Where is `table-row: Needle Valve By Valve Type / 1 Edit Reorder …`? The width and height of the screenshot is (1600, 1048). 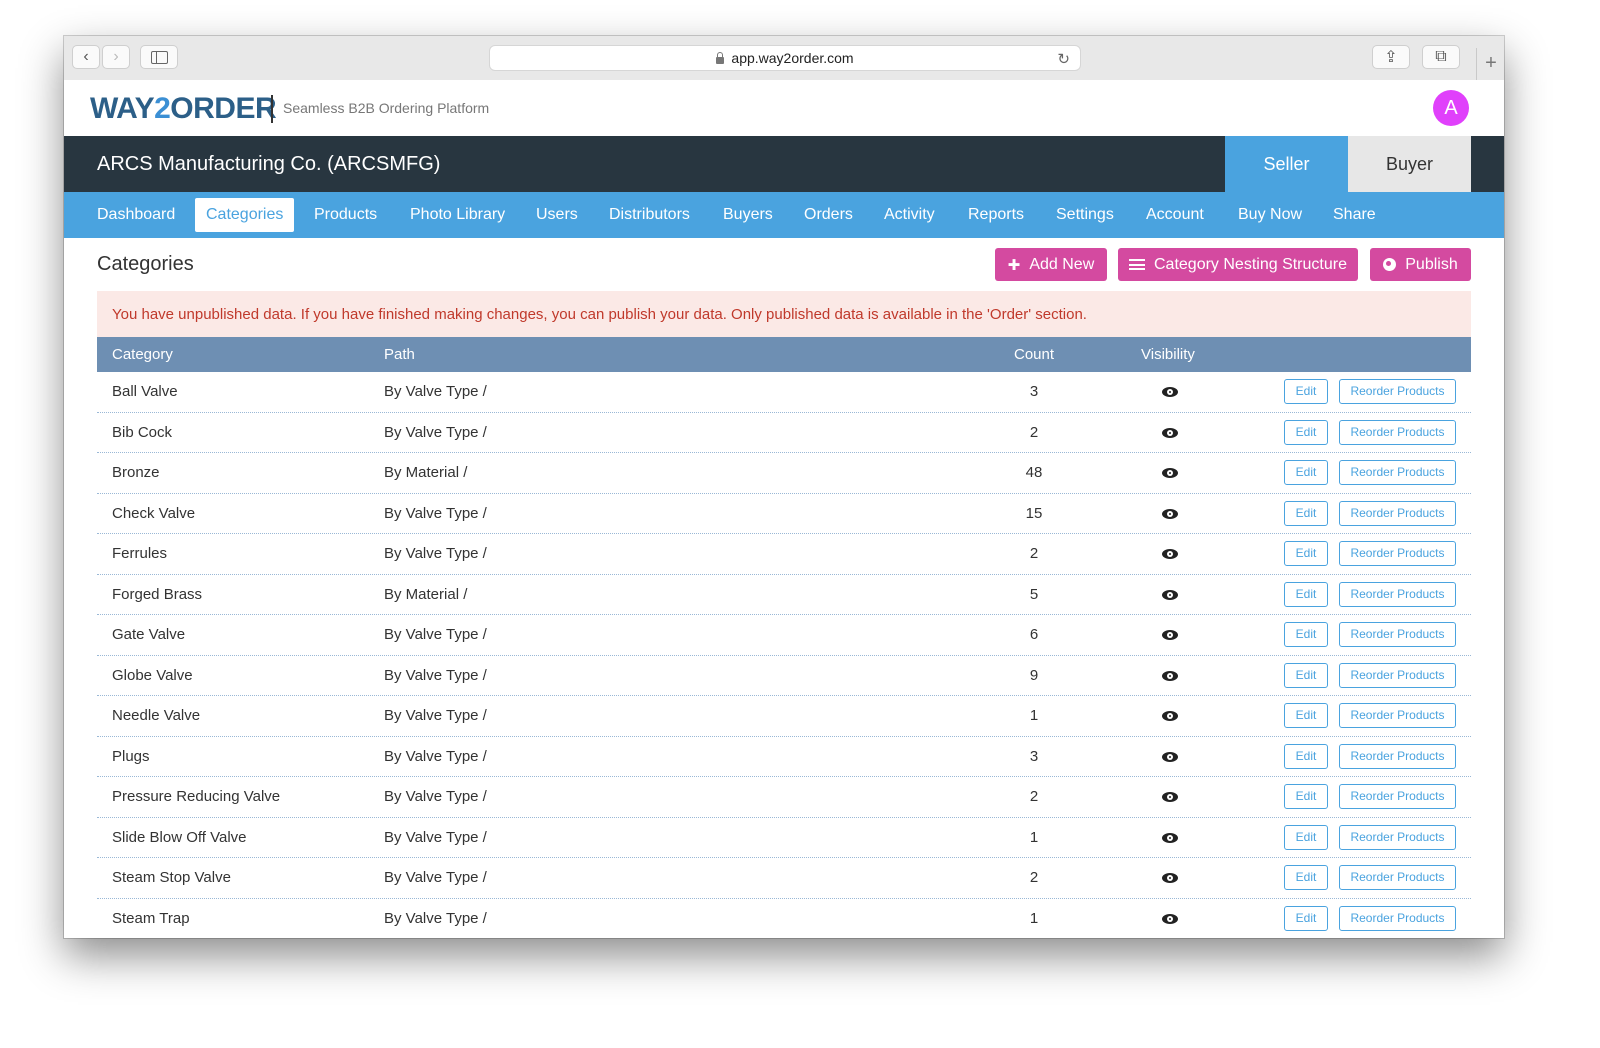 table-row: Needle Valve By Valve Type / 1 Edit Reorder … is located at coordinates (784, 716).